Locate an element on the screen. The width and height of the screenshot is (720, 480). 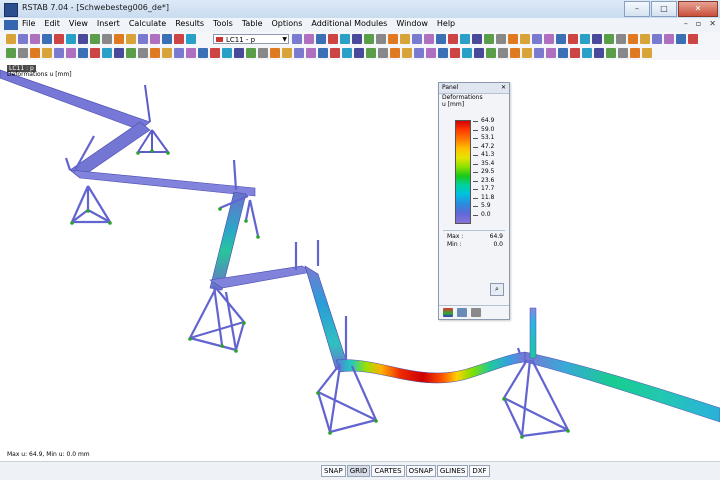
cartes-toggle: CARTES is located at coordinates (388, 471).